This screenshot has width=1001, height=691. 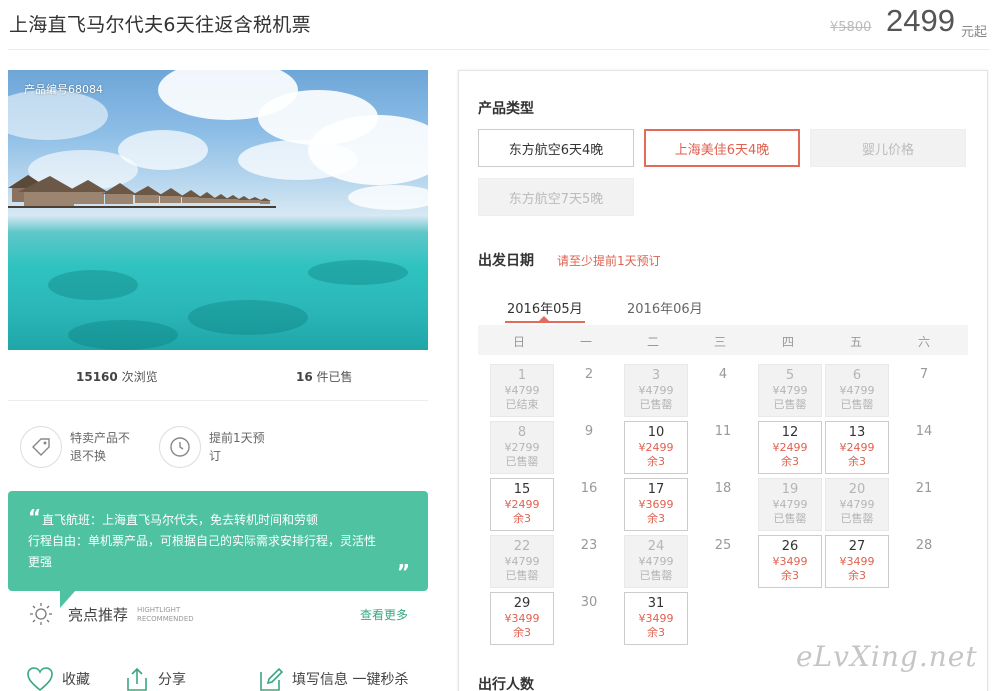 What do you see at coordinates (137, 679) in the screenshot?
I see `share-icon` at bounding box center [137, 679].